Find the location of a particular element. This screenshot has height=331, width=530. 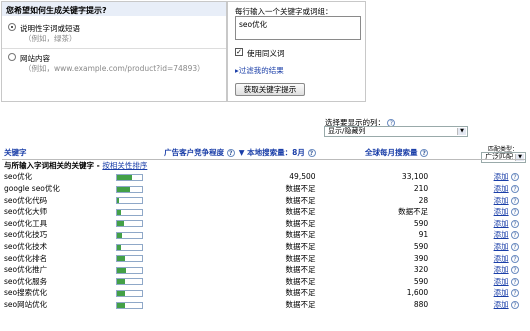

table-row: seo优化排名 数据不足 390 添加 ? is located at coordinates (263, 258).